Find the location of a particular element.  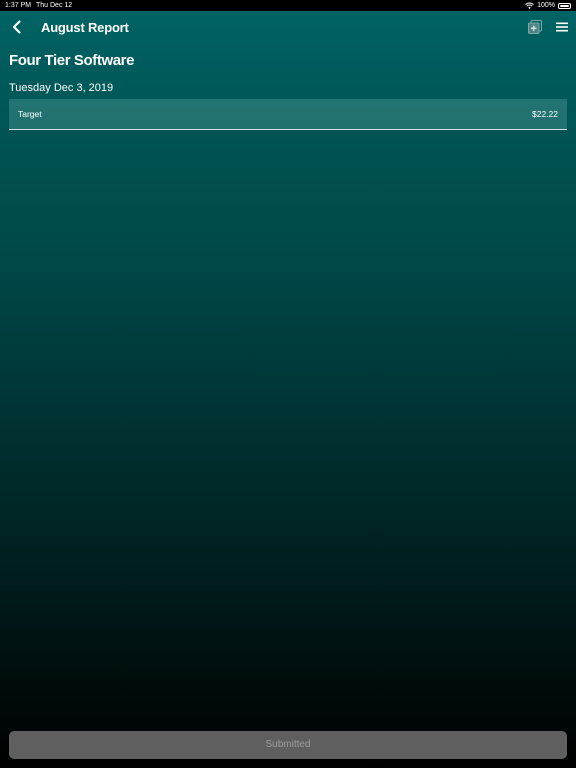

status-indicators: 100% is located at coordinates (548, 5).